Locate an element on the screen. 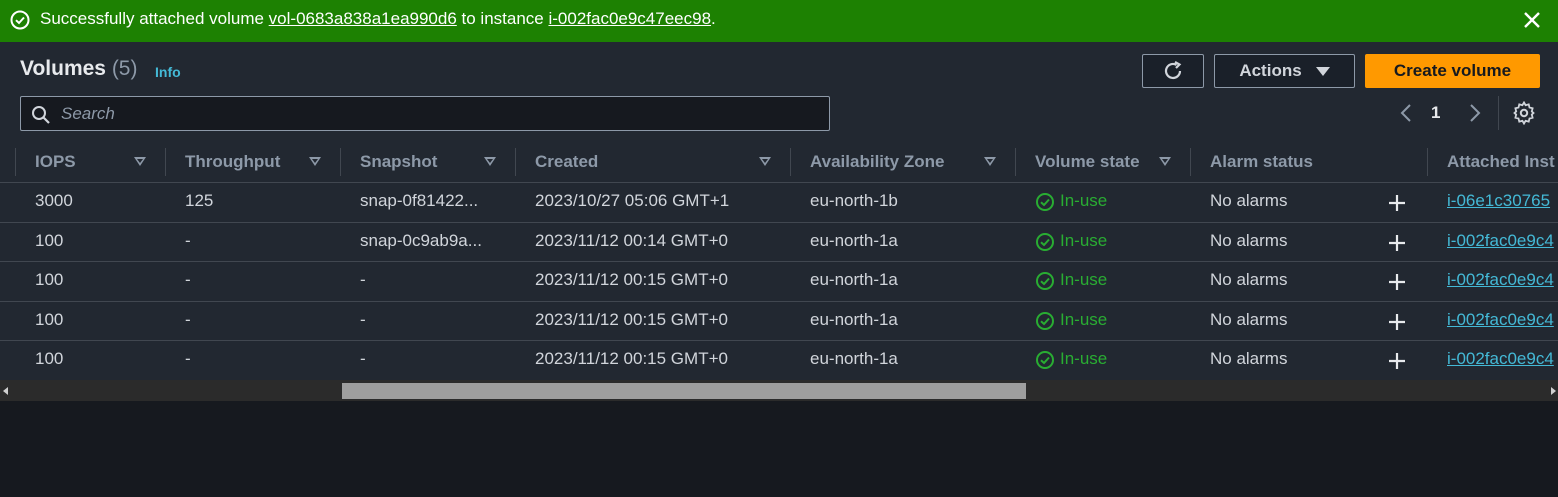  previous-page-icon is located at coordinates (1406, 113).